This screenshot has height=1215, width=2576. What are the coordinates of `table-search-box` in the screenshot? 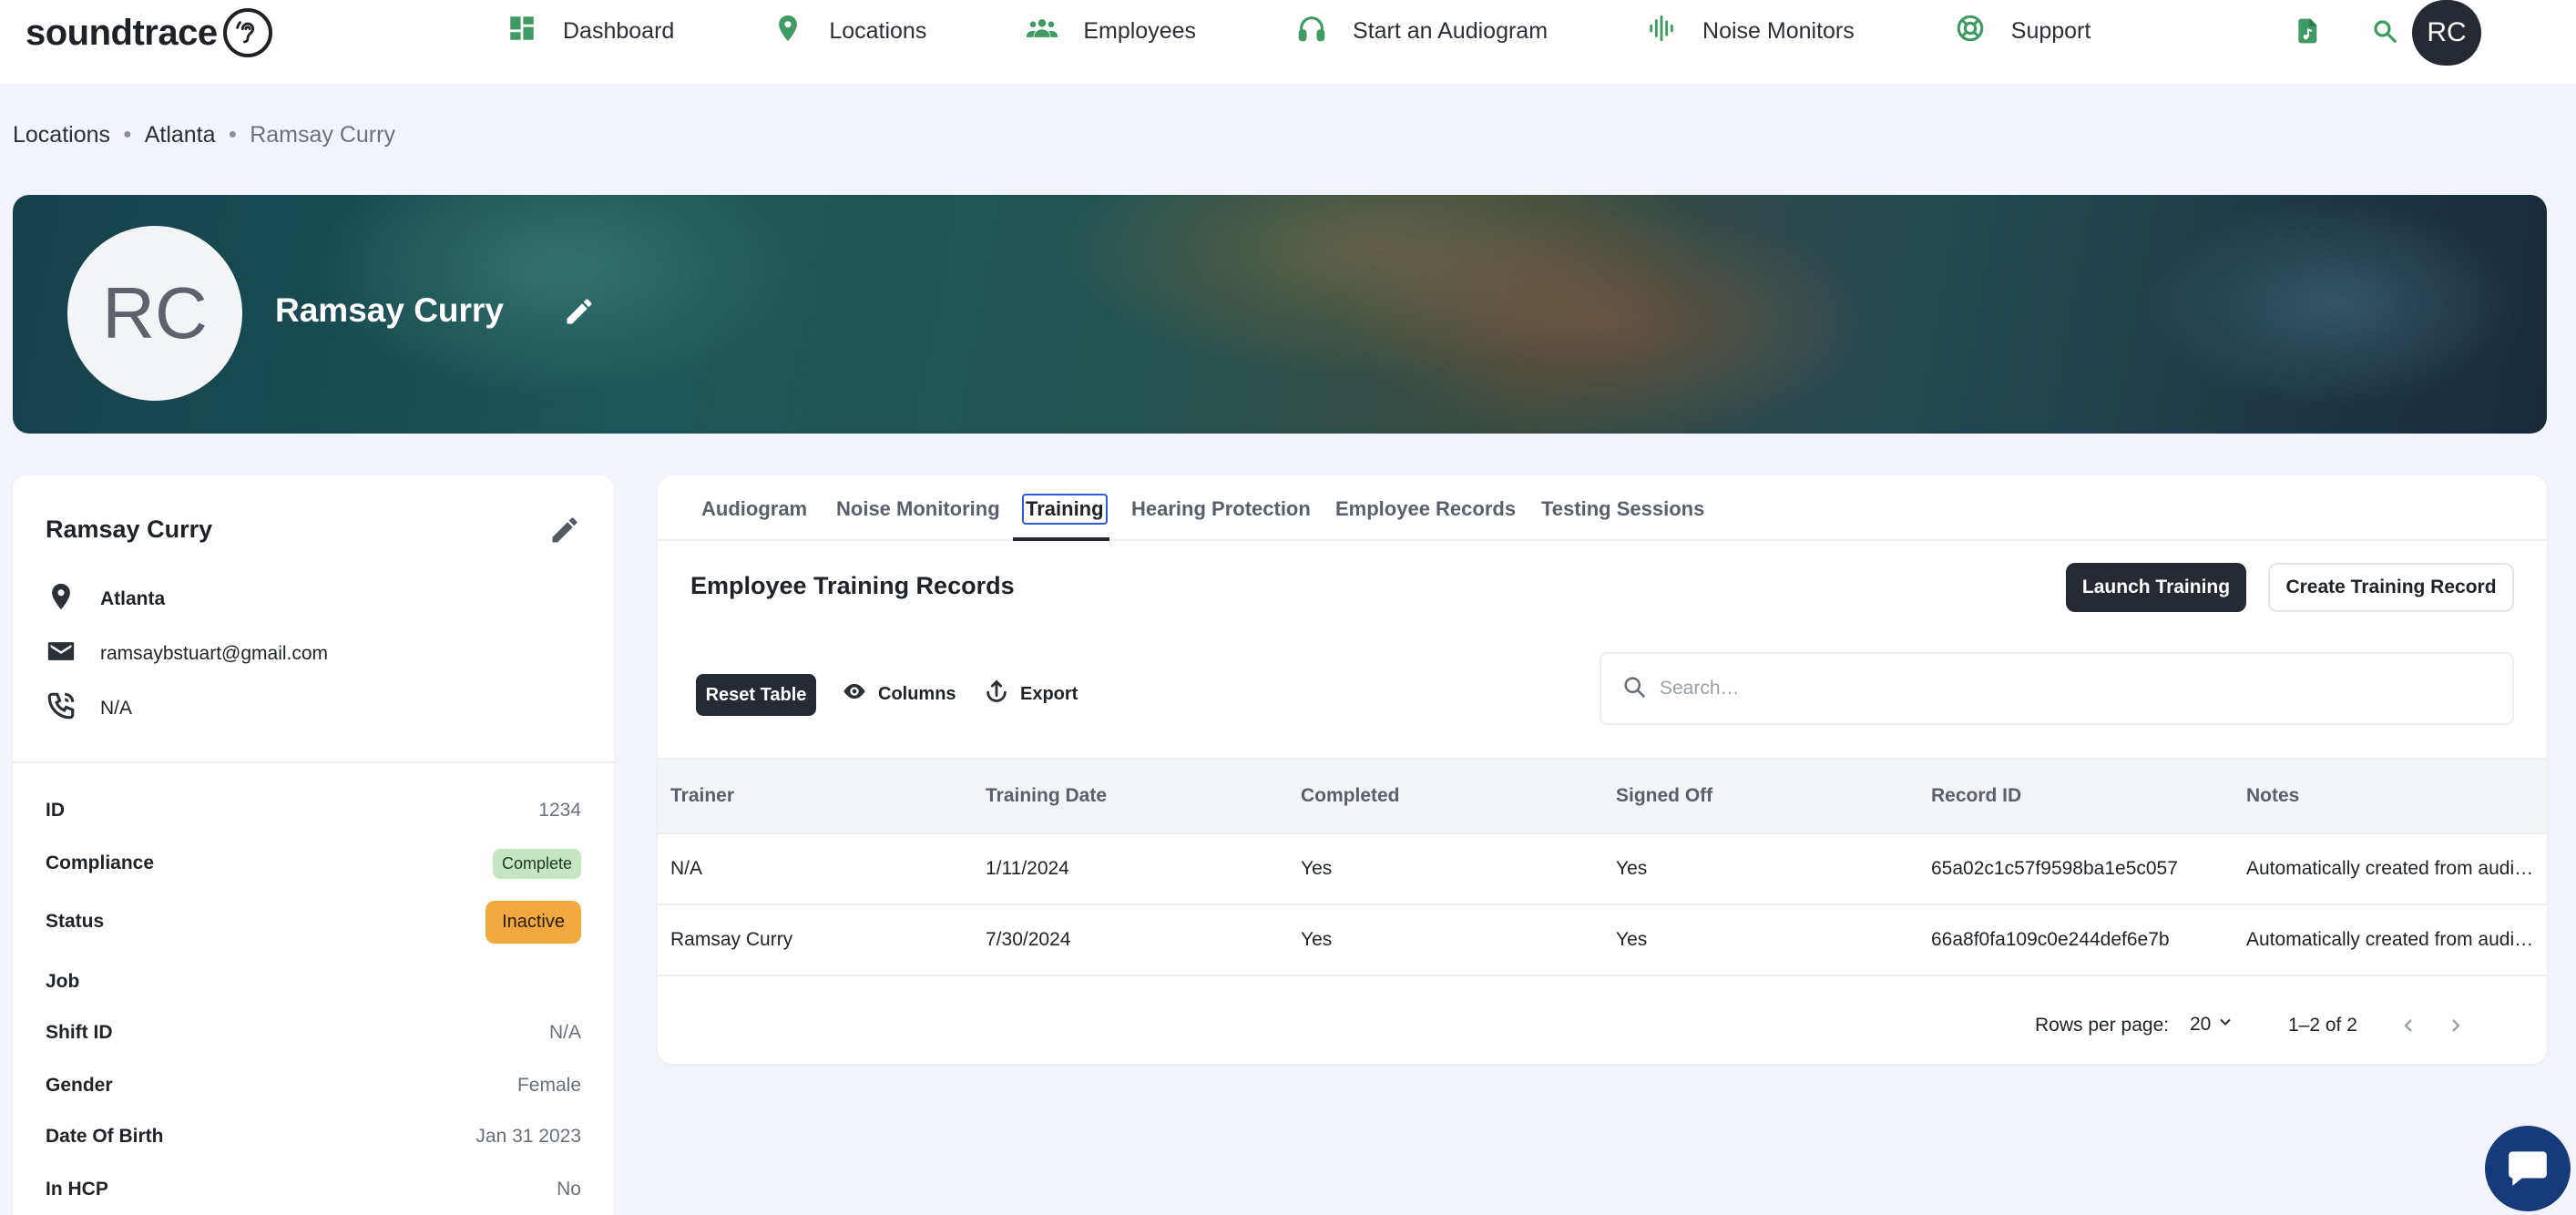 It's located at (2057, 688).